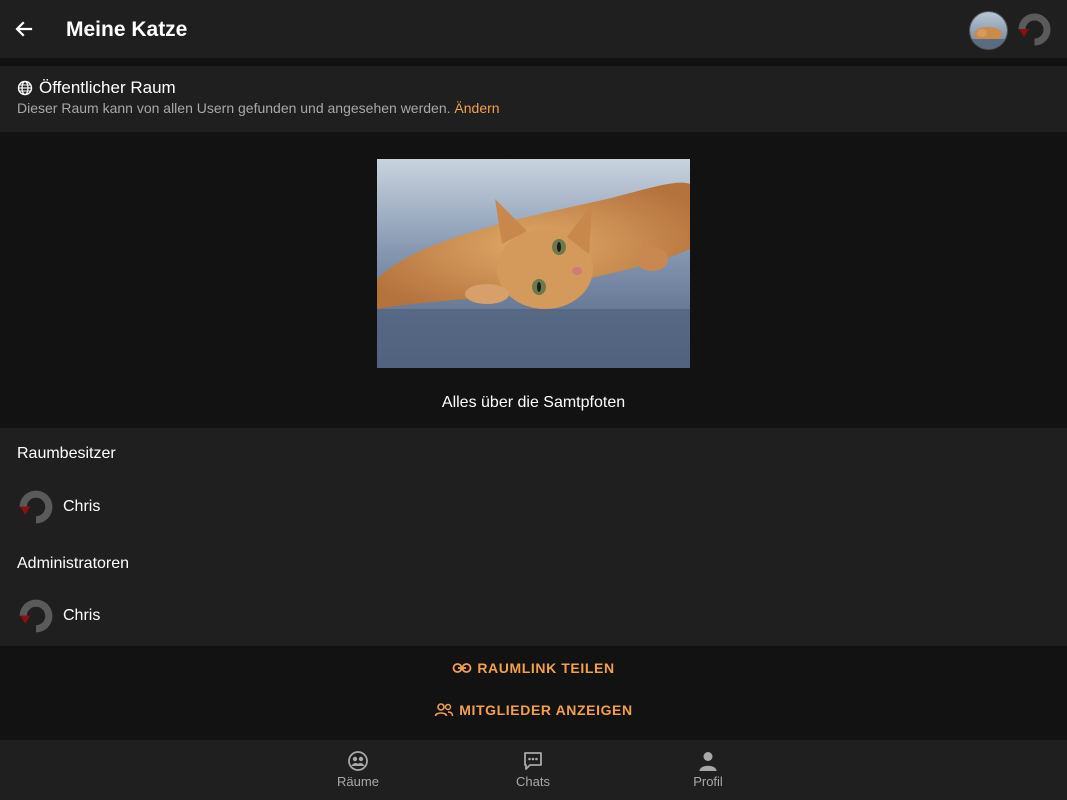  Describe the element at coordinates (708, 761) in the screenshot. I see `profile-icon` at that location.